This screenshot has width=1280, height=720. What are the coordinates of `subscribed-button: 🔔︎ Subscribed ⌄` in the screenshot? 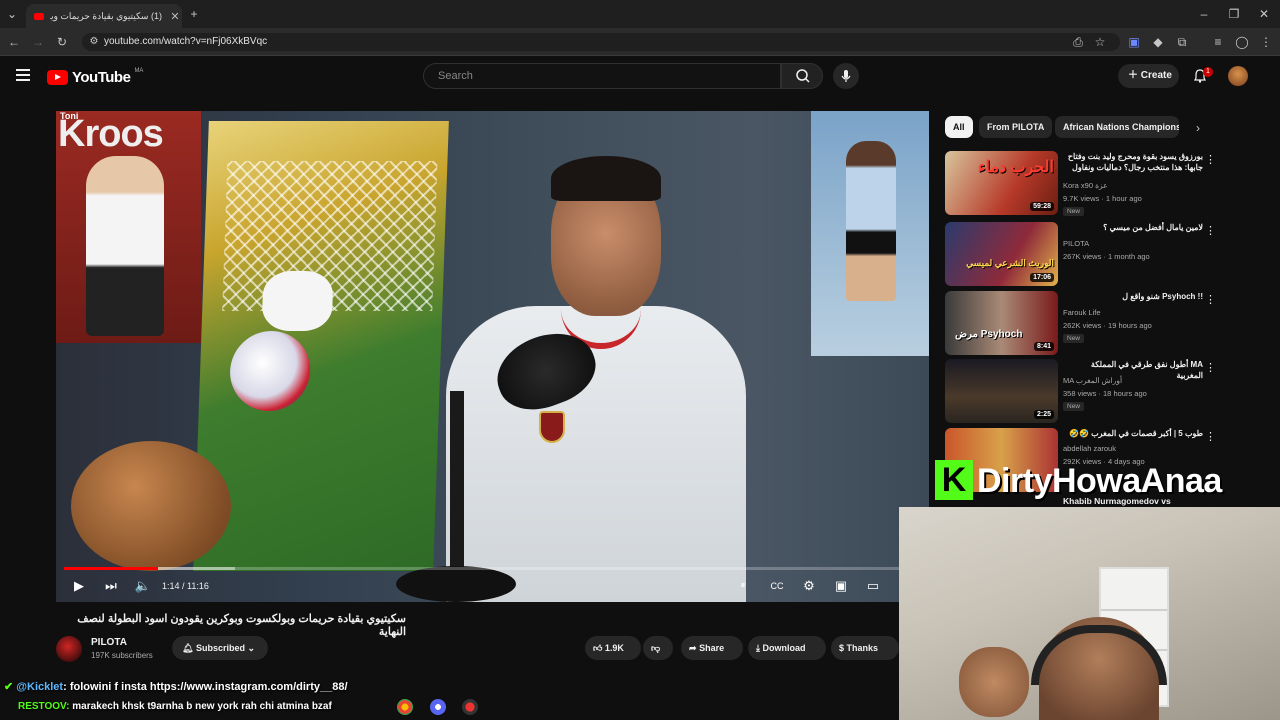 It's located at (220, 648).